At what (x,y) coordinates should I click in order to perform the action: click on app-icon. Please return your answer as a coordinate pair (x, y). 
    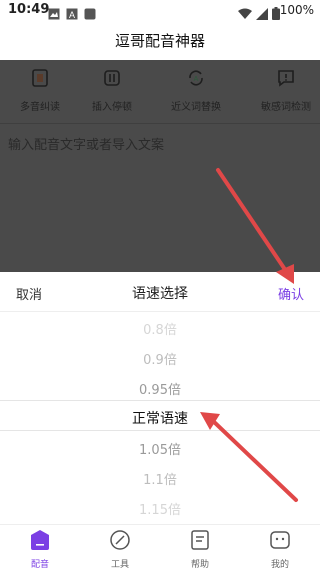
    Looking at the image, I should click on (90, 14).